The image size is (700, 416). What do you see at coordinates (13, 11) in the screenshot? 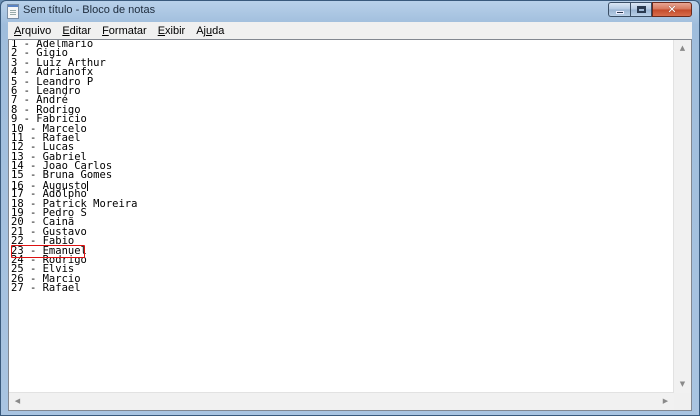
I see `notepad-app-icon` at bounding box center [13, 11].